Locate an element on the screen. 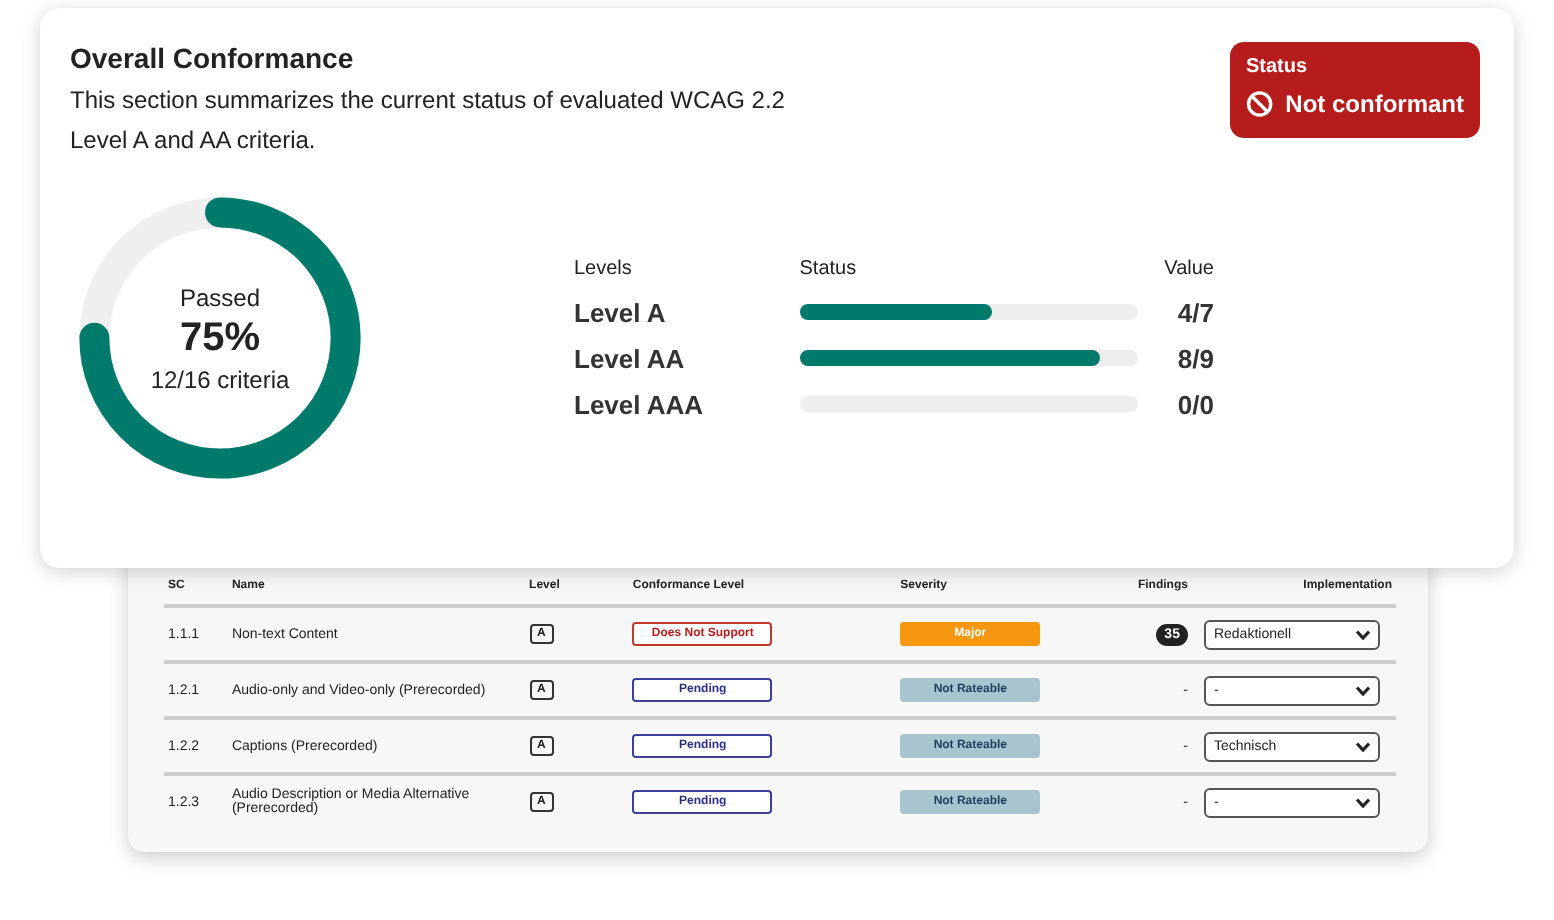 Image resolution: width=1554 pixels, height=920 pixels. column-header: Value is located at coordinates (1189, 269).